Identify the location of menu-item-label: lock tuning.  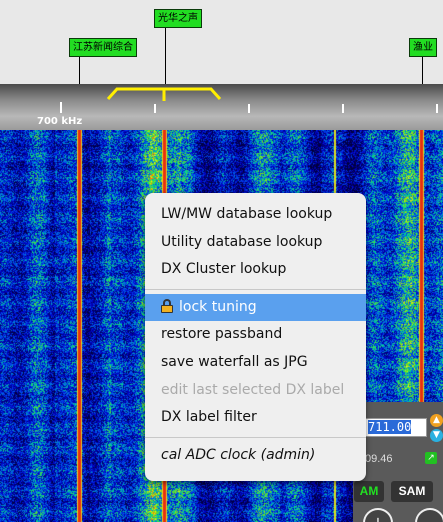
(218, 306).